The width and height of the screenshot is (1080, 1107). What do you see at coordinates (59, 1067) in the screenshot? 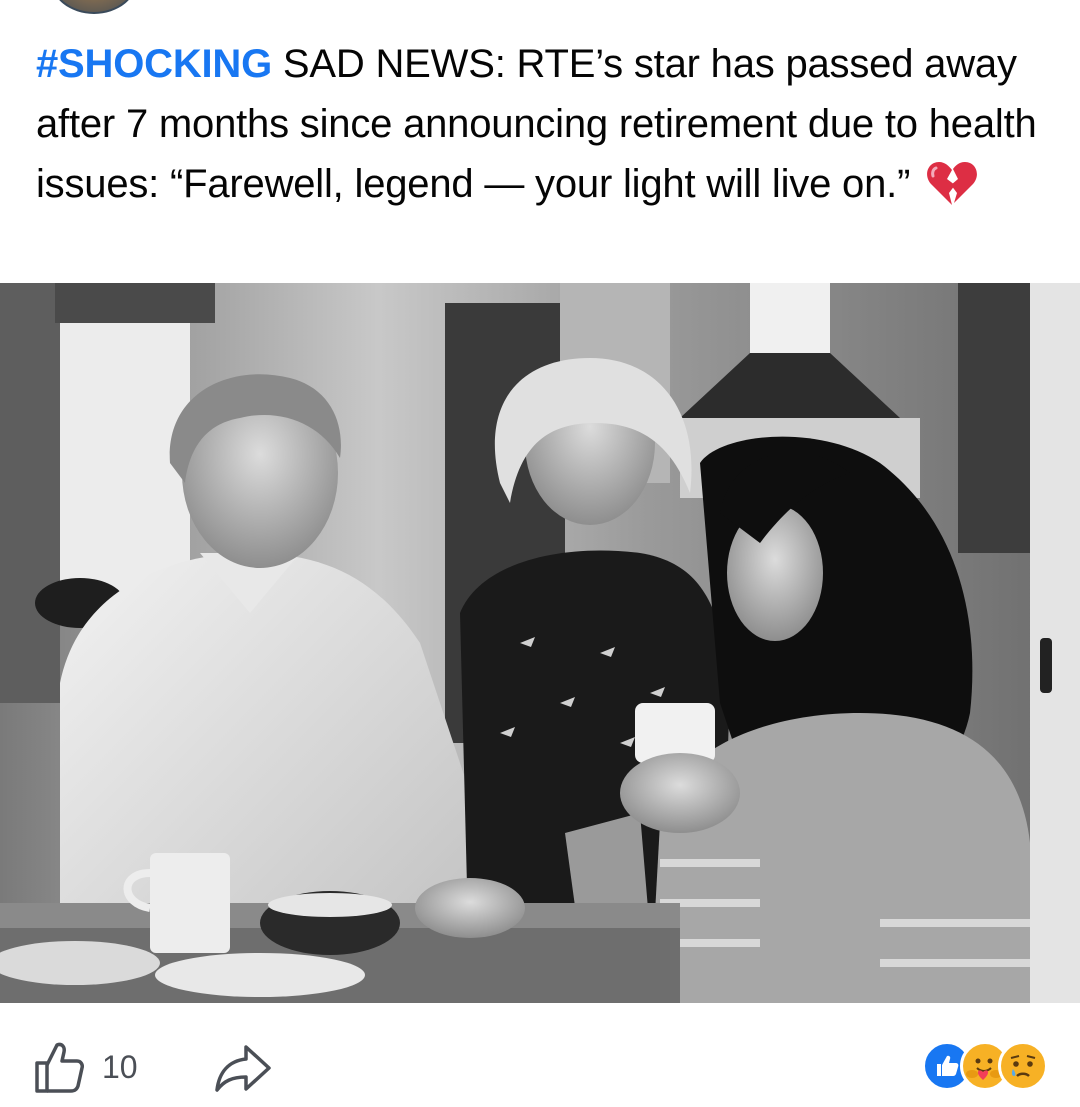
I see `thumbs-up-icon` at bounding box center [59, 1067].